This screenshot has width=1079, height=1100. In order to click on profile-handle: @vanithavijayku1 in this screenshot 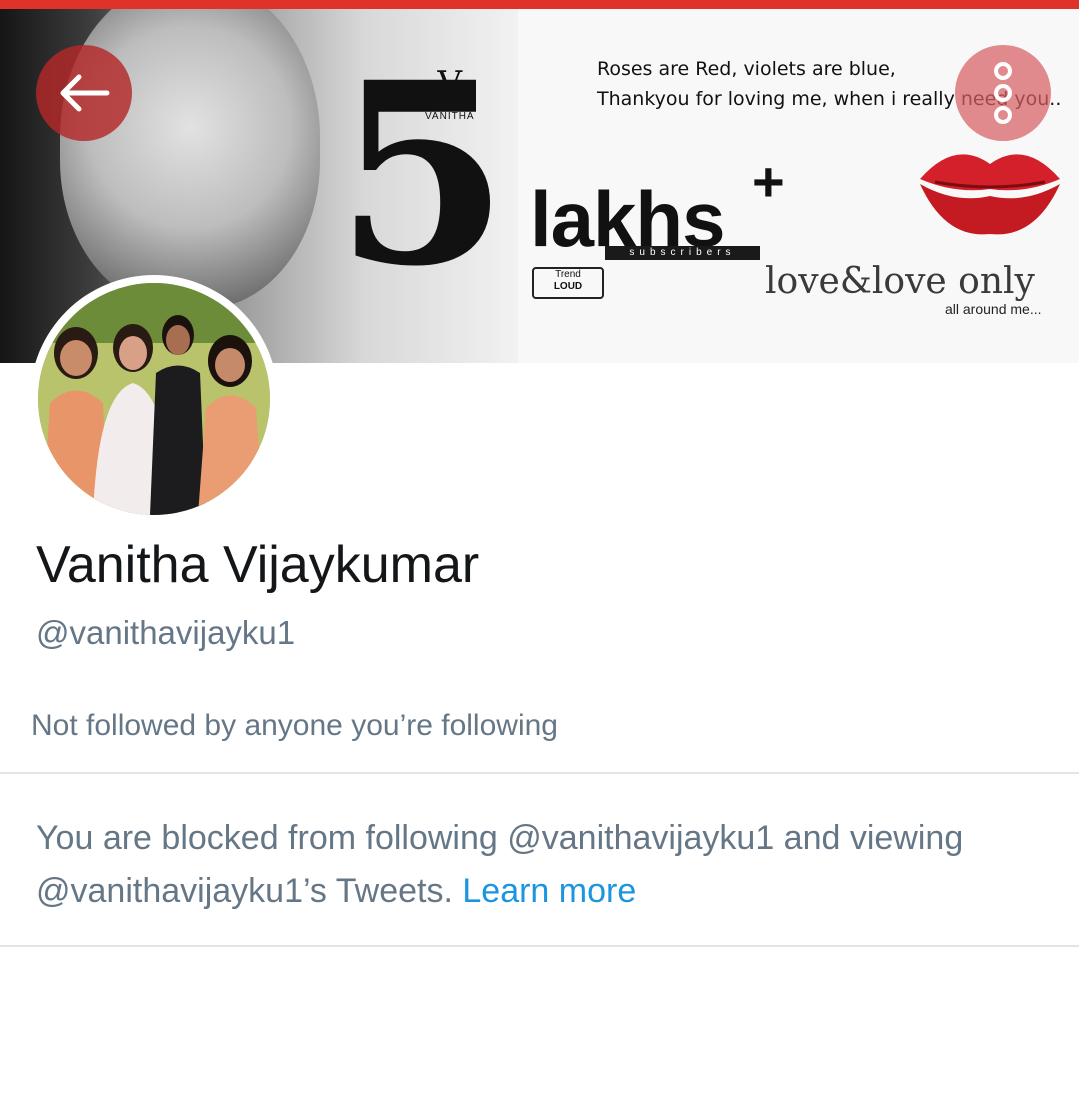, I will do `click(166, 632)`.